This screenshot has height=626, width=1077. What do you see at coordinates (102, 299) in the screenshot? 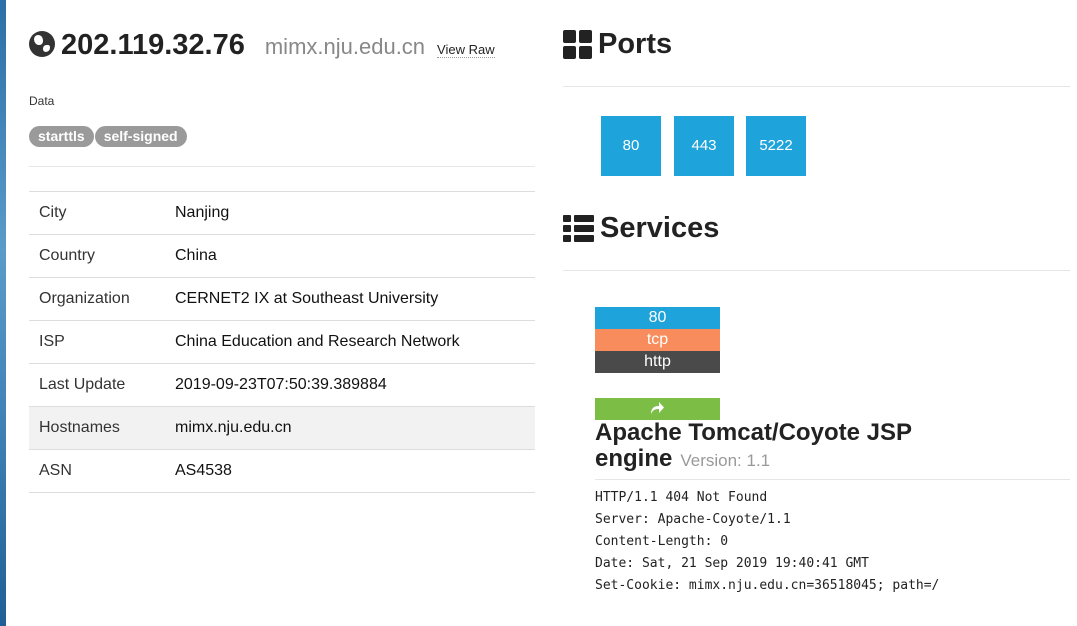
I see `row-key: Organization` at bounding box center [102, 299].